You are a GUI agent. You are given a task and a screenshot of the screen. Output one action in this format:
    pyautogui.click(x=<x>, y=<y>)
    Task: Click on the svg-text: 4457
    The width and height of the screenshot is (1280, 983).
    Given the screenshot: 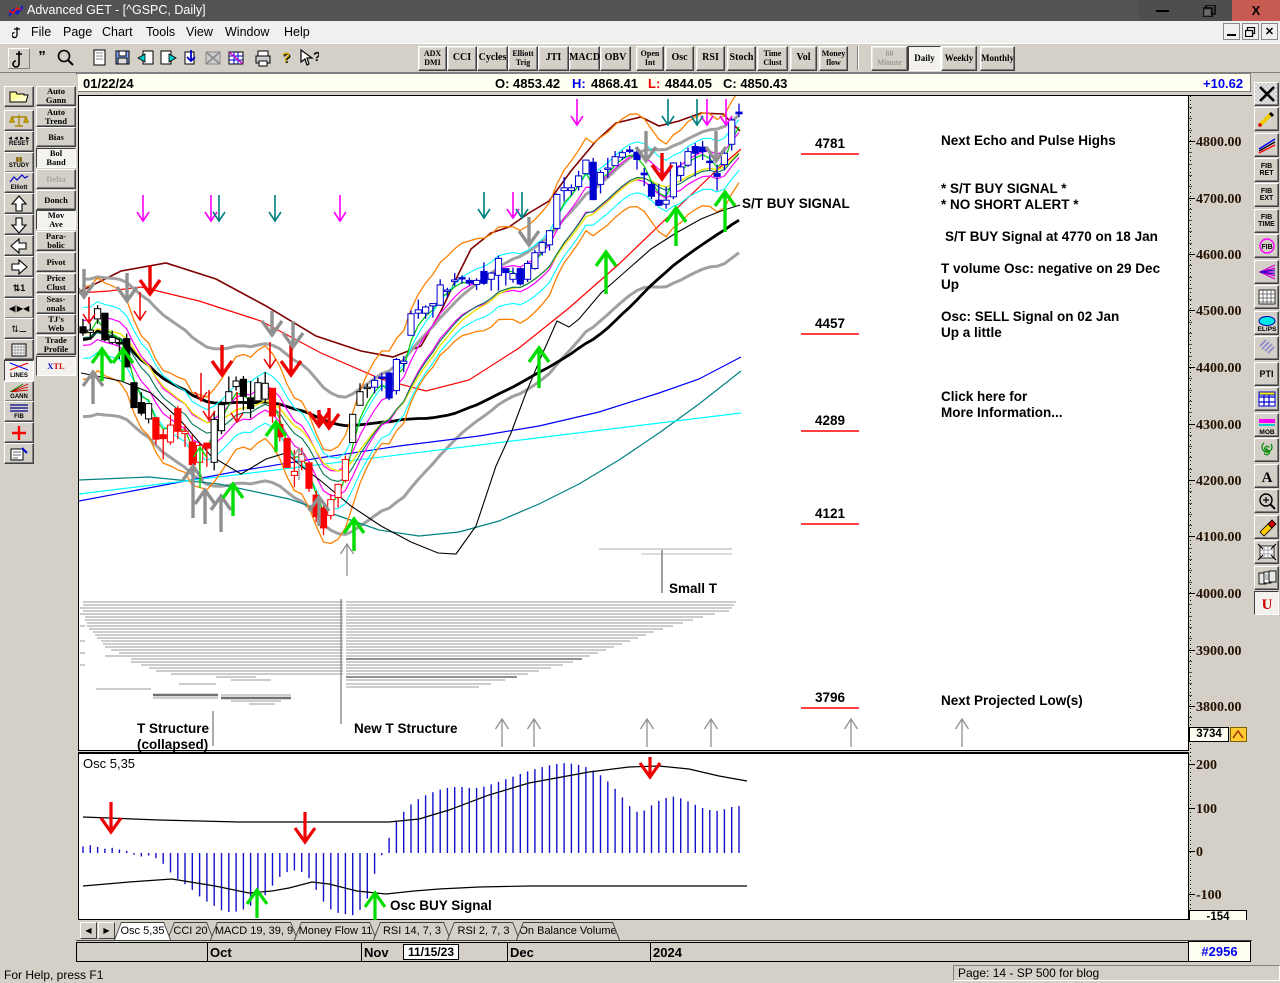 What is the action you would take?
    pyautogui.click(x=830, y=323)
    